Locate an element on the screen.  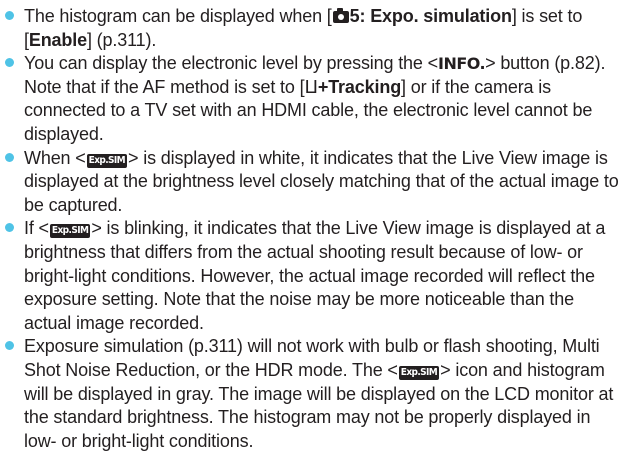
info-button-label: INFO. is located at coordinates (462, 64).